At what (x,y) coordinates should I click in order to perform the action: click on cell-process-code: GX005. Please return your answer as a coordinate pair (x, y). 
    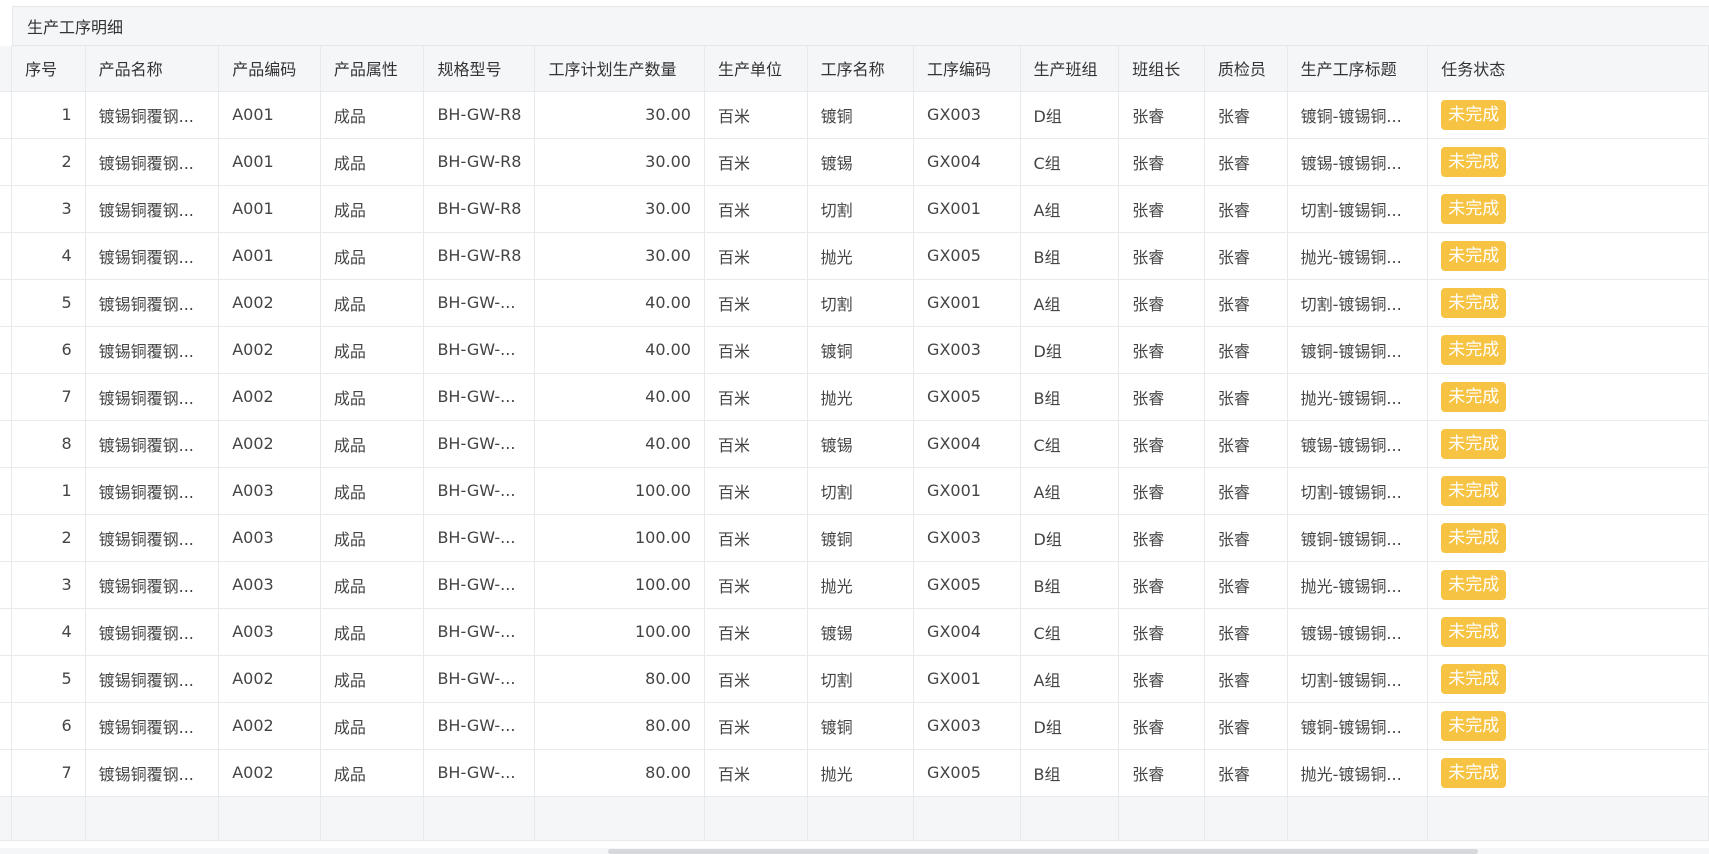
    Looking at the image, I should click on (967, 773).